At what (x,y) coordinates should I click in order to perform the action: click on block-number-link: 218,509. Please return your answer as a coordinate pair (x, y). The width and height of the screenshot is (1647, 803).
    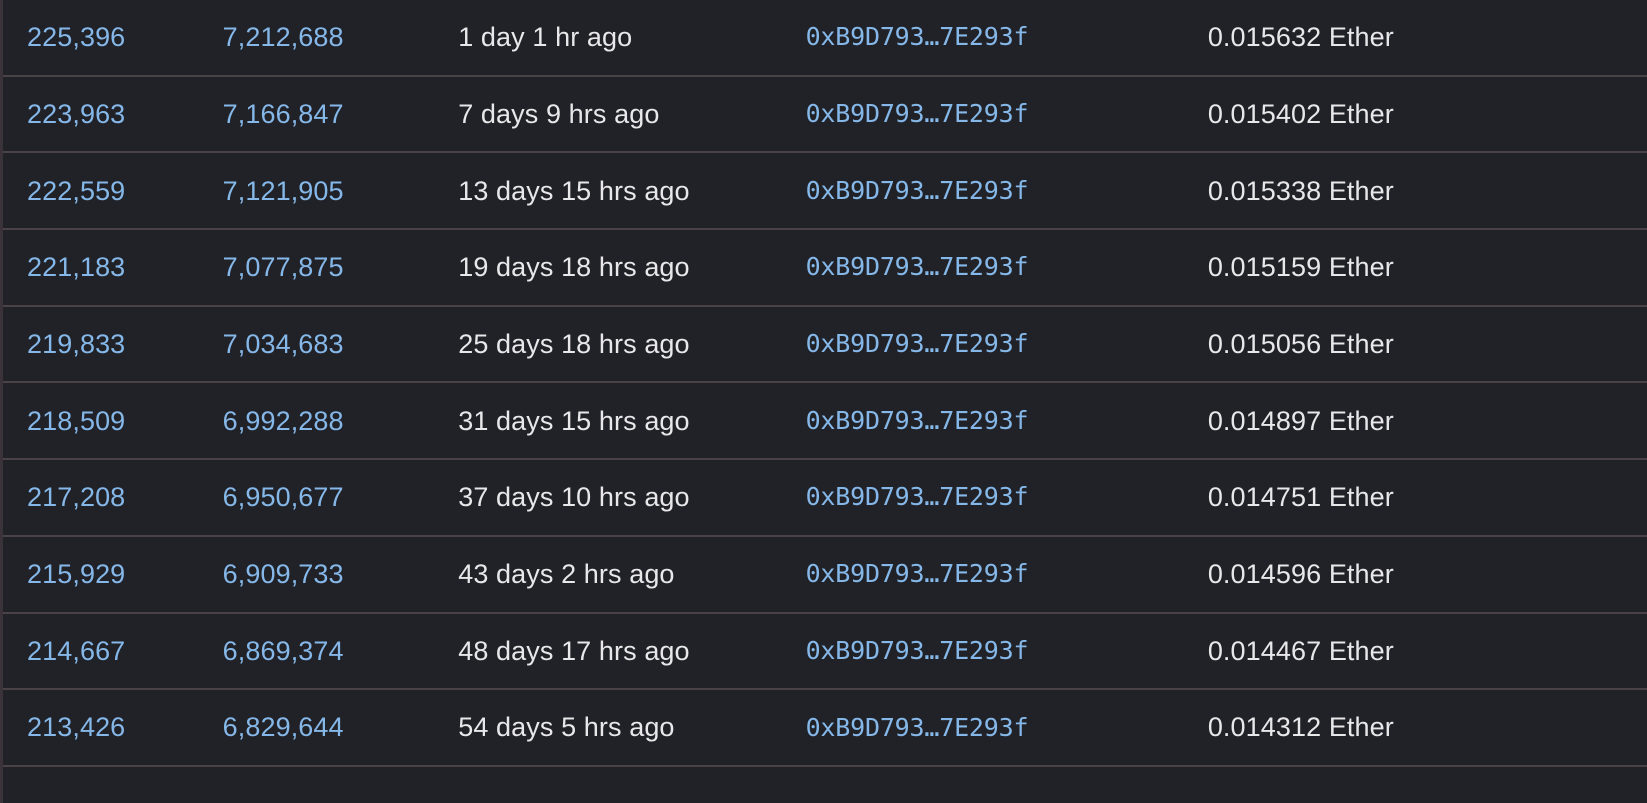
    Looking at the image, I should click on (113, 421).